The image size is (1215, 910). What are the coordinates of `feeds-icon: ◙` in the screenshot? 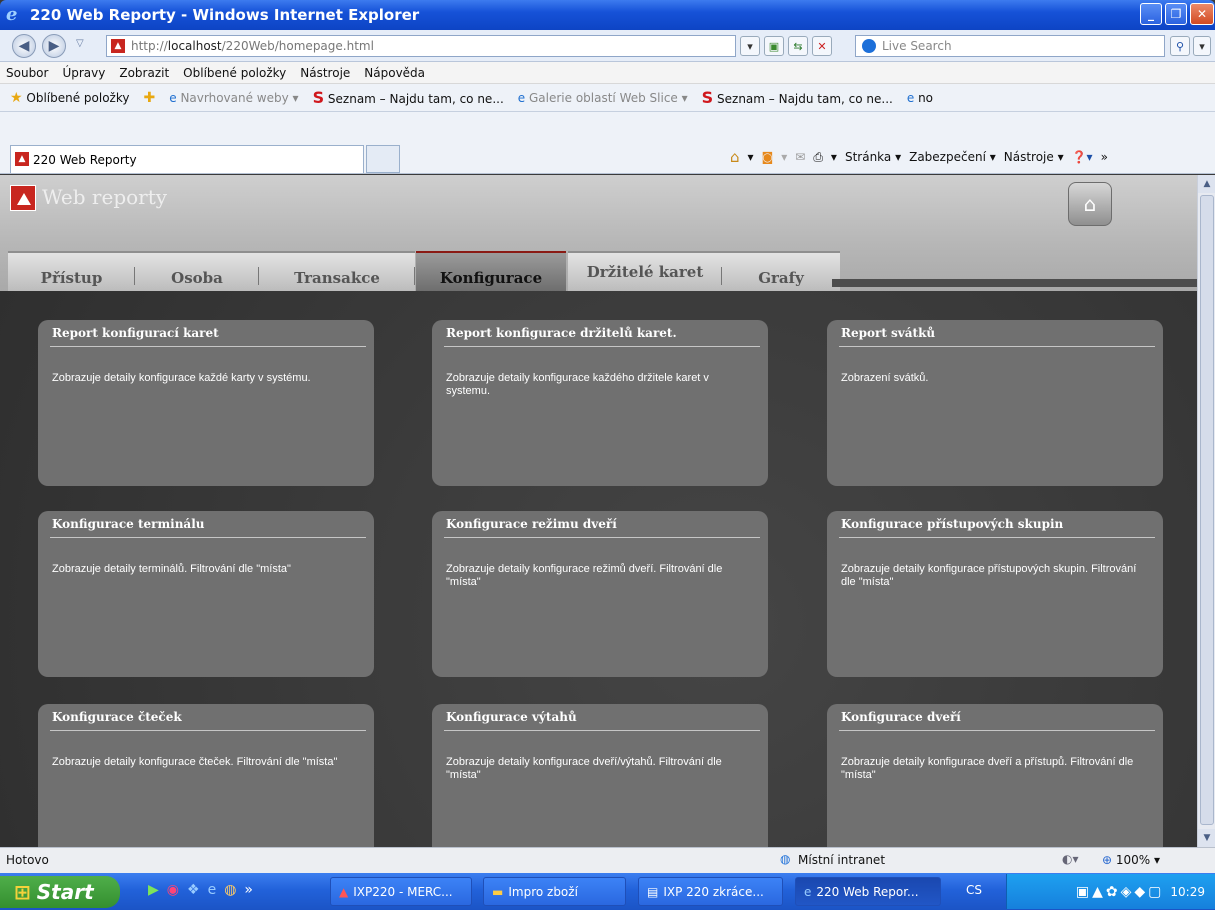 It's located at (768, 157).